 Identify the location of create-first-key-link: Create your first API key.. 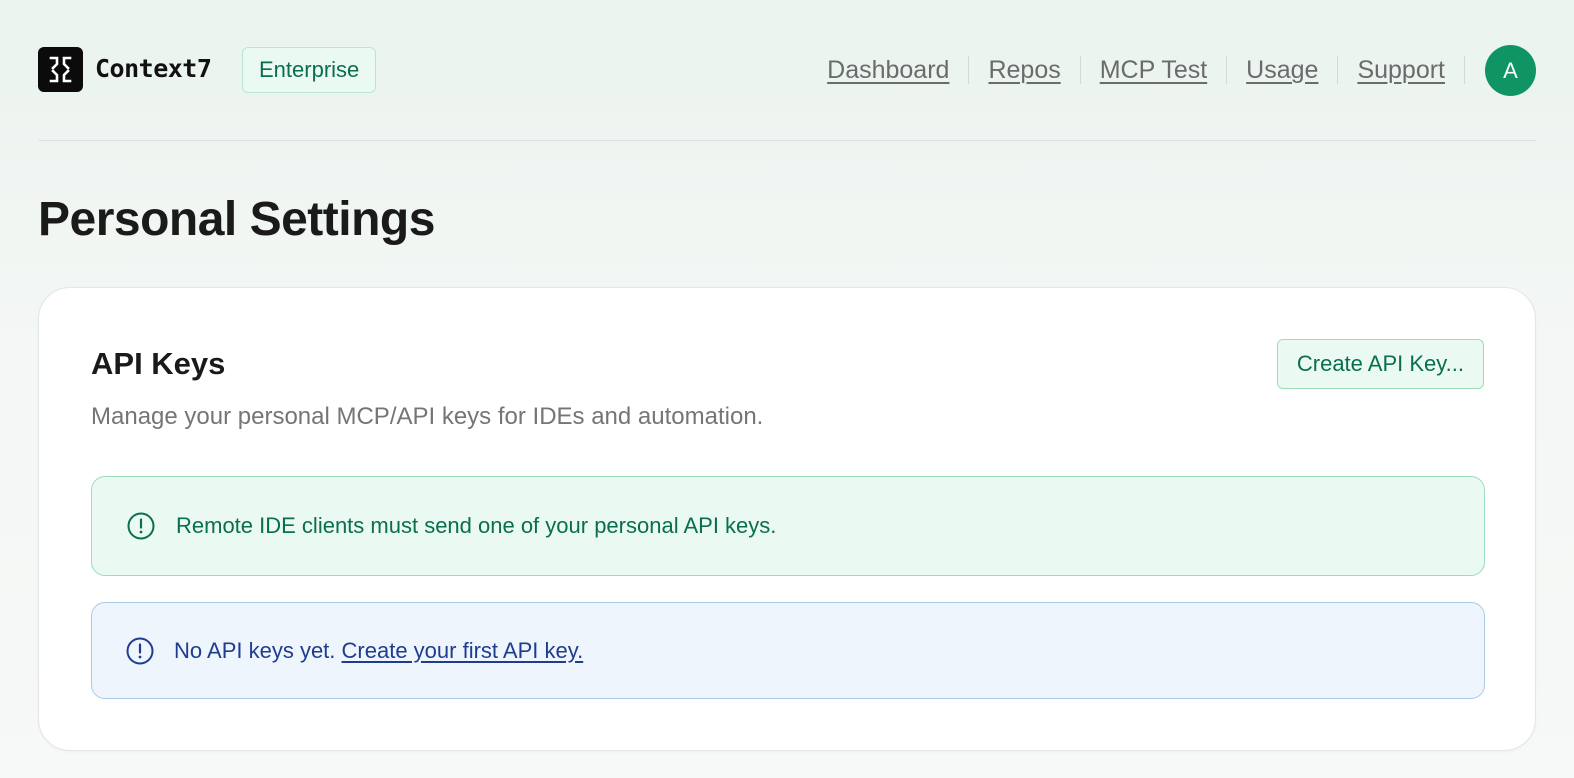
(463, 650).